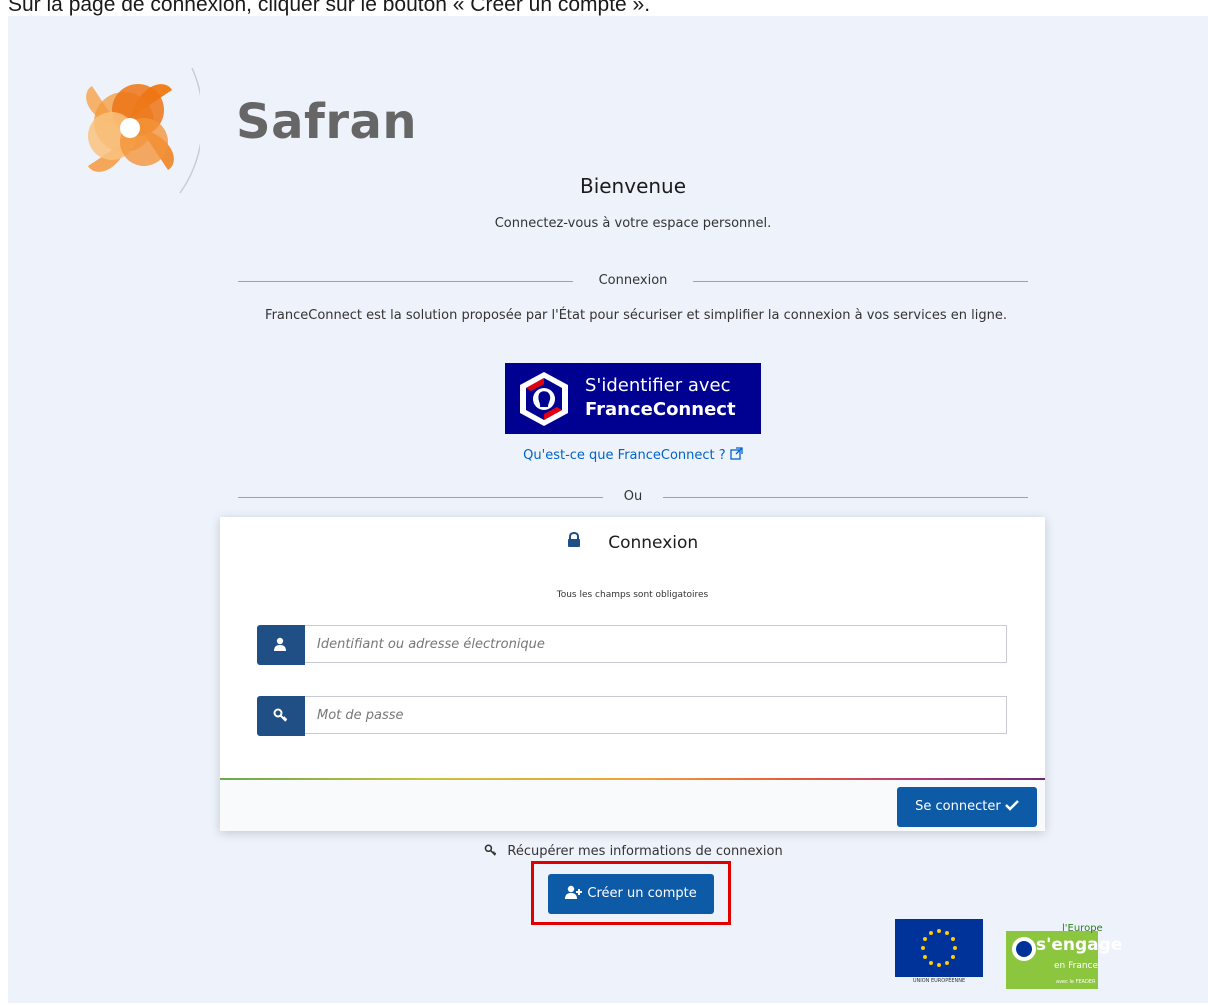  What do you see at coordinates (660, 409) in the screenshot?
I see `franceconnect-button-line2: FranceConnect` at bounding box center [660, 409].